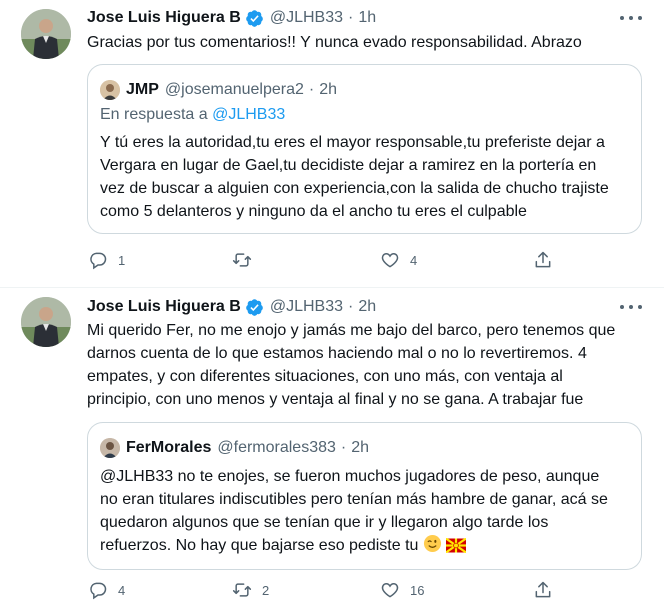 Image resolution: width=664 pixels, height=609 pixels. I want to click on retweet-count: 2, so click(266, 590).